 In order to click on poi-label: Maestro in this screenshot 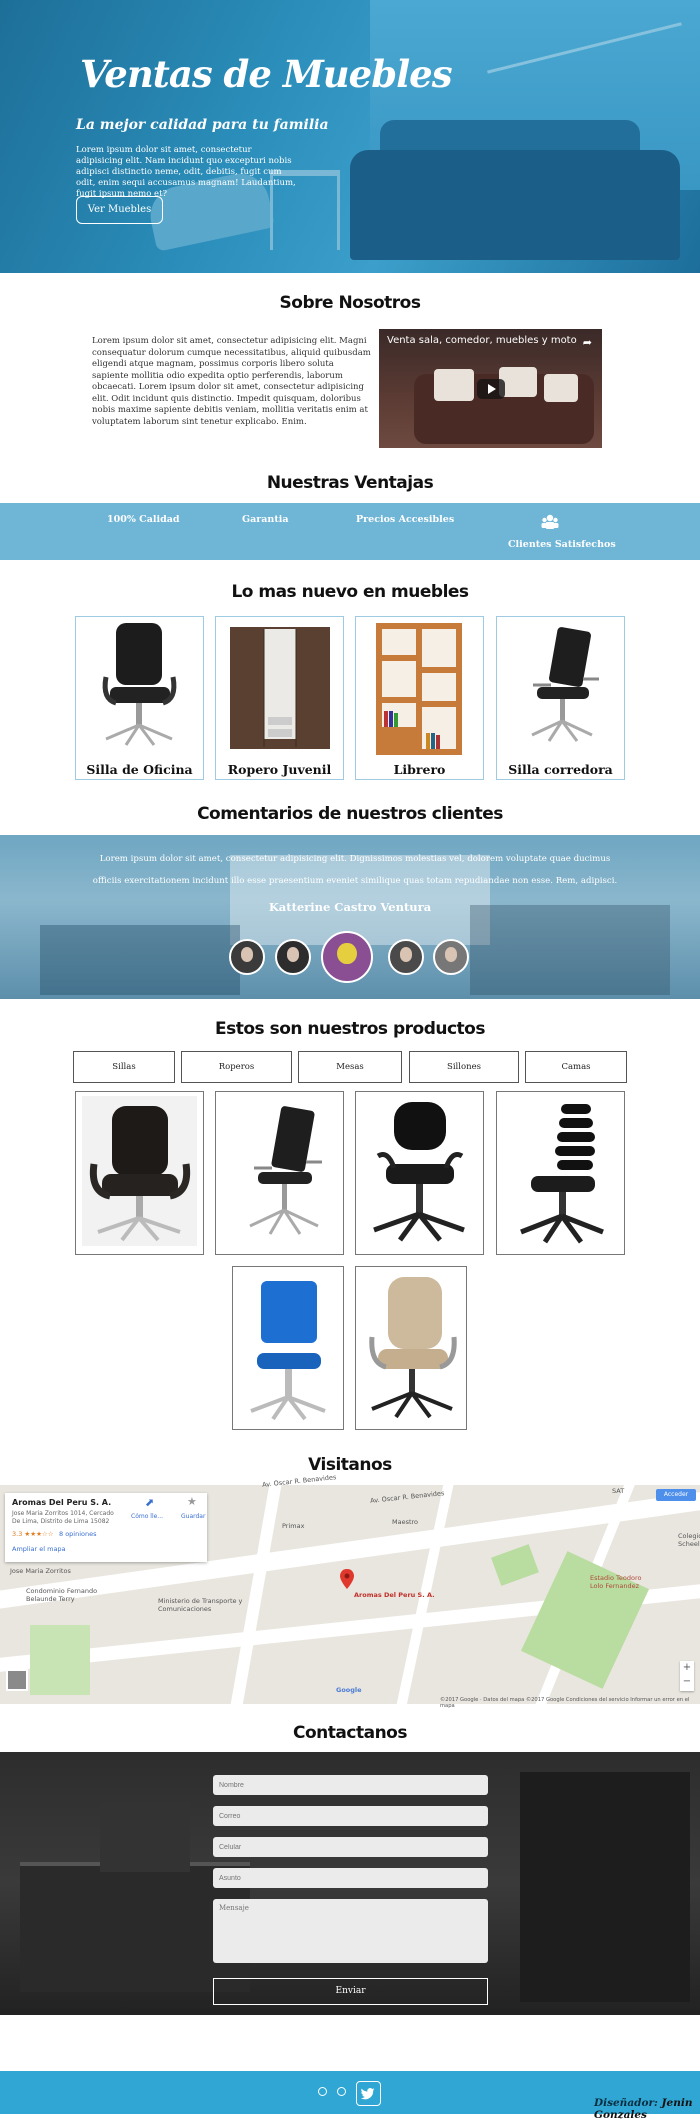, I will do `click(405, 1522)`.